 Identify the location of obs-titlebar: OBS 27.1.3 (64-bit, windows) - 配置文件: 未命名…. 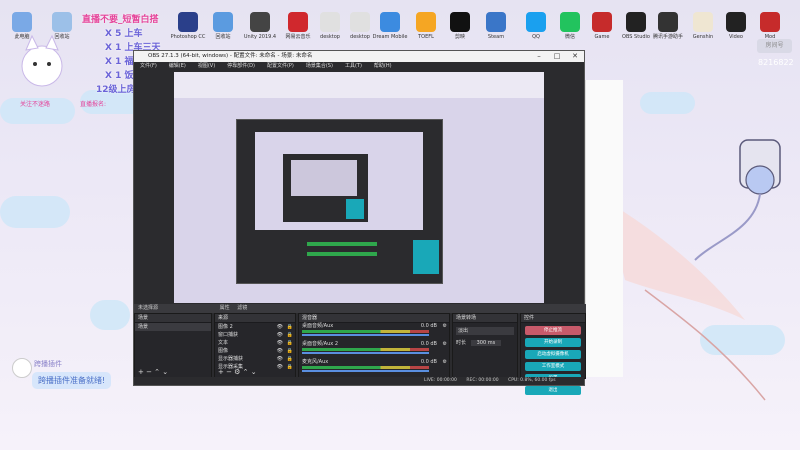
(359, 56).